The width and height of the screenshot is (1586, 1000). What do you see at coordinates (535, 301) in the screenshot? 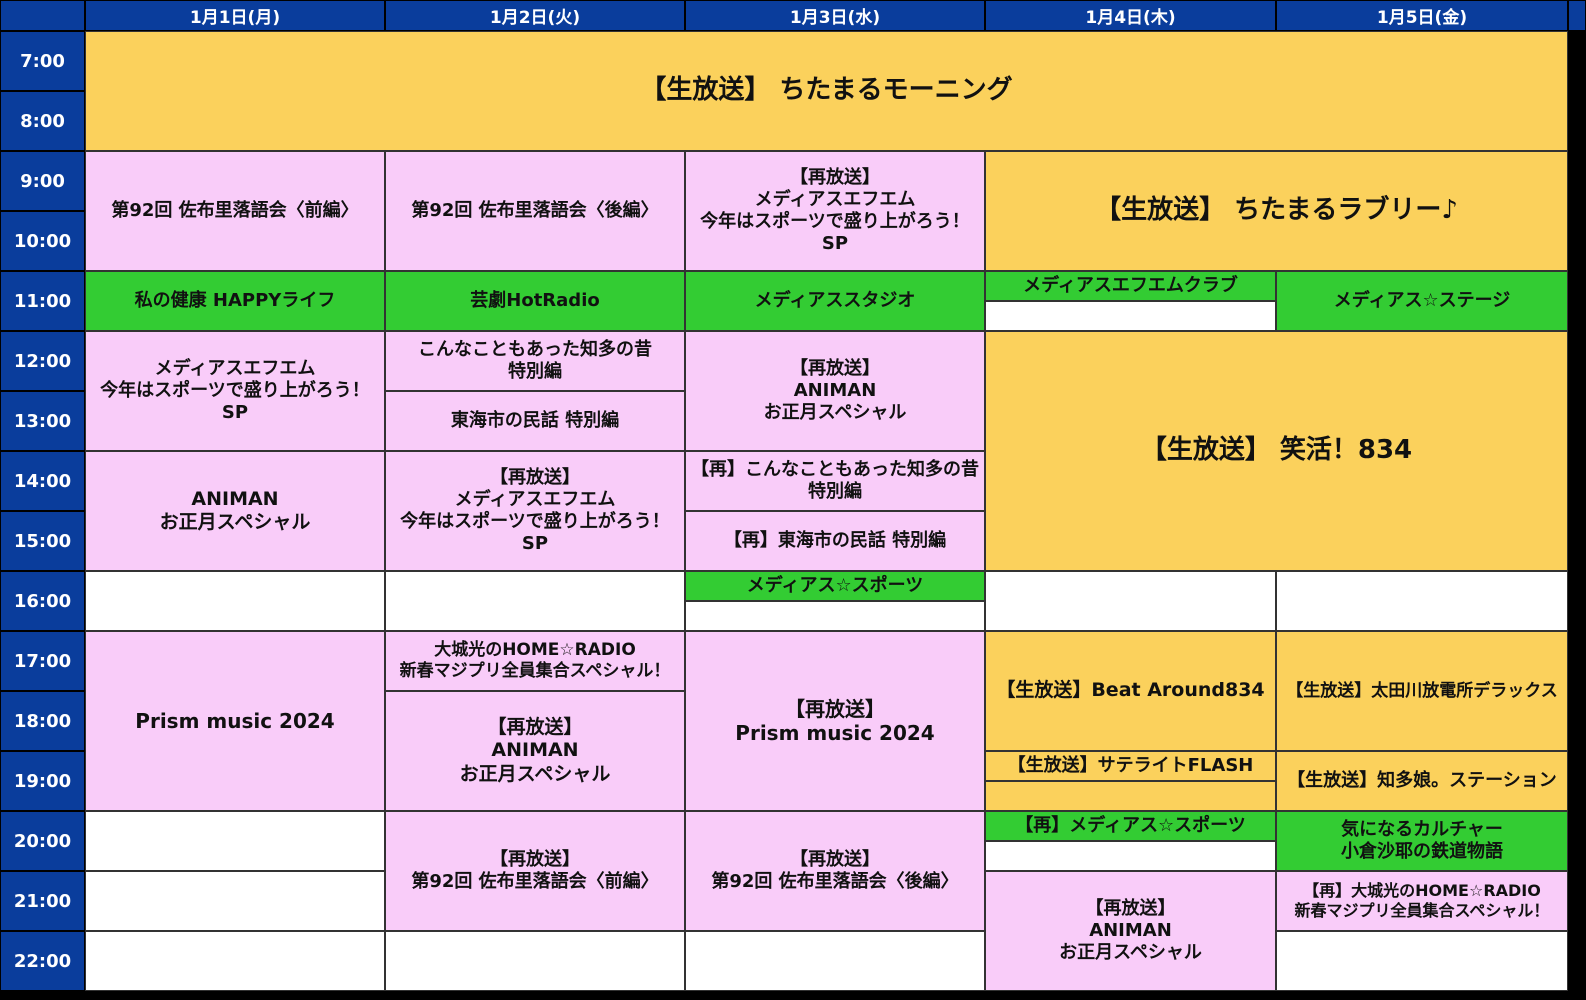
I see `program-cell: 芸劇HotRadio` at bounding box center [535, 301].